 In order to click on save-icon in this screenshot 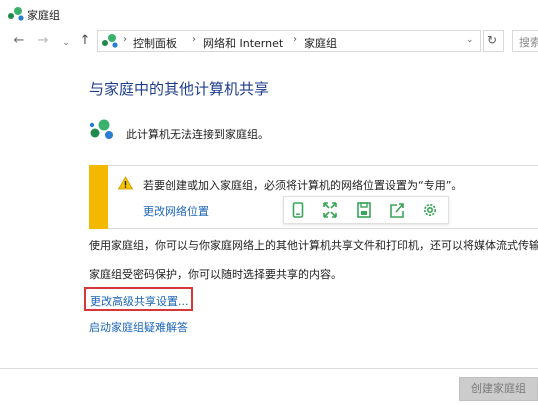, I will do `click(364, 210)`.